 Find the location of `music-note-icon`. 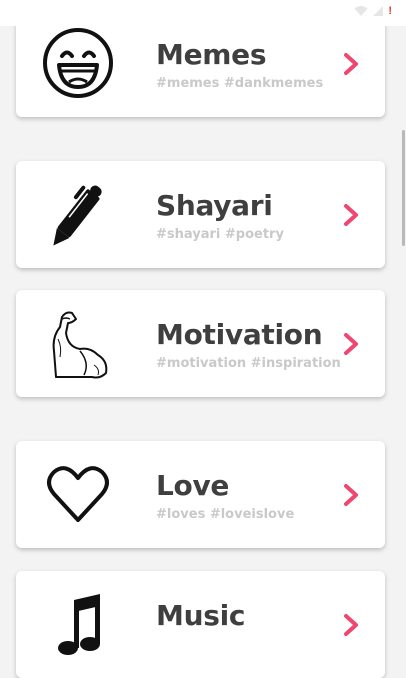

music-note-icon is located at coordinates (78, 624).